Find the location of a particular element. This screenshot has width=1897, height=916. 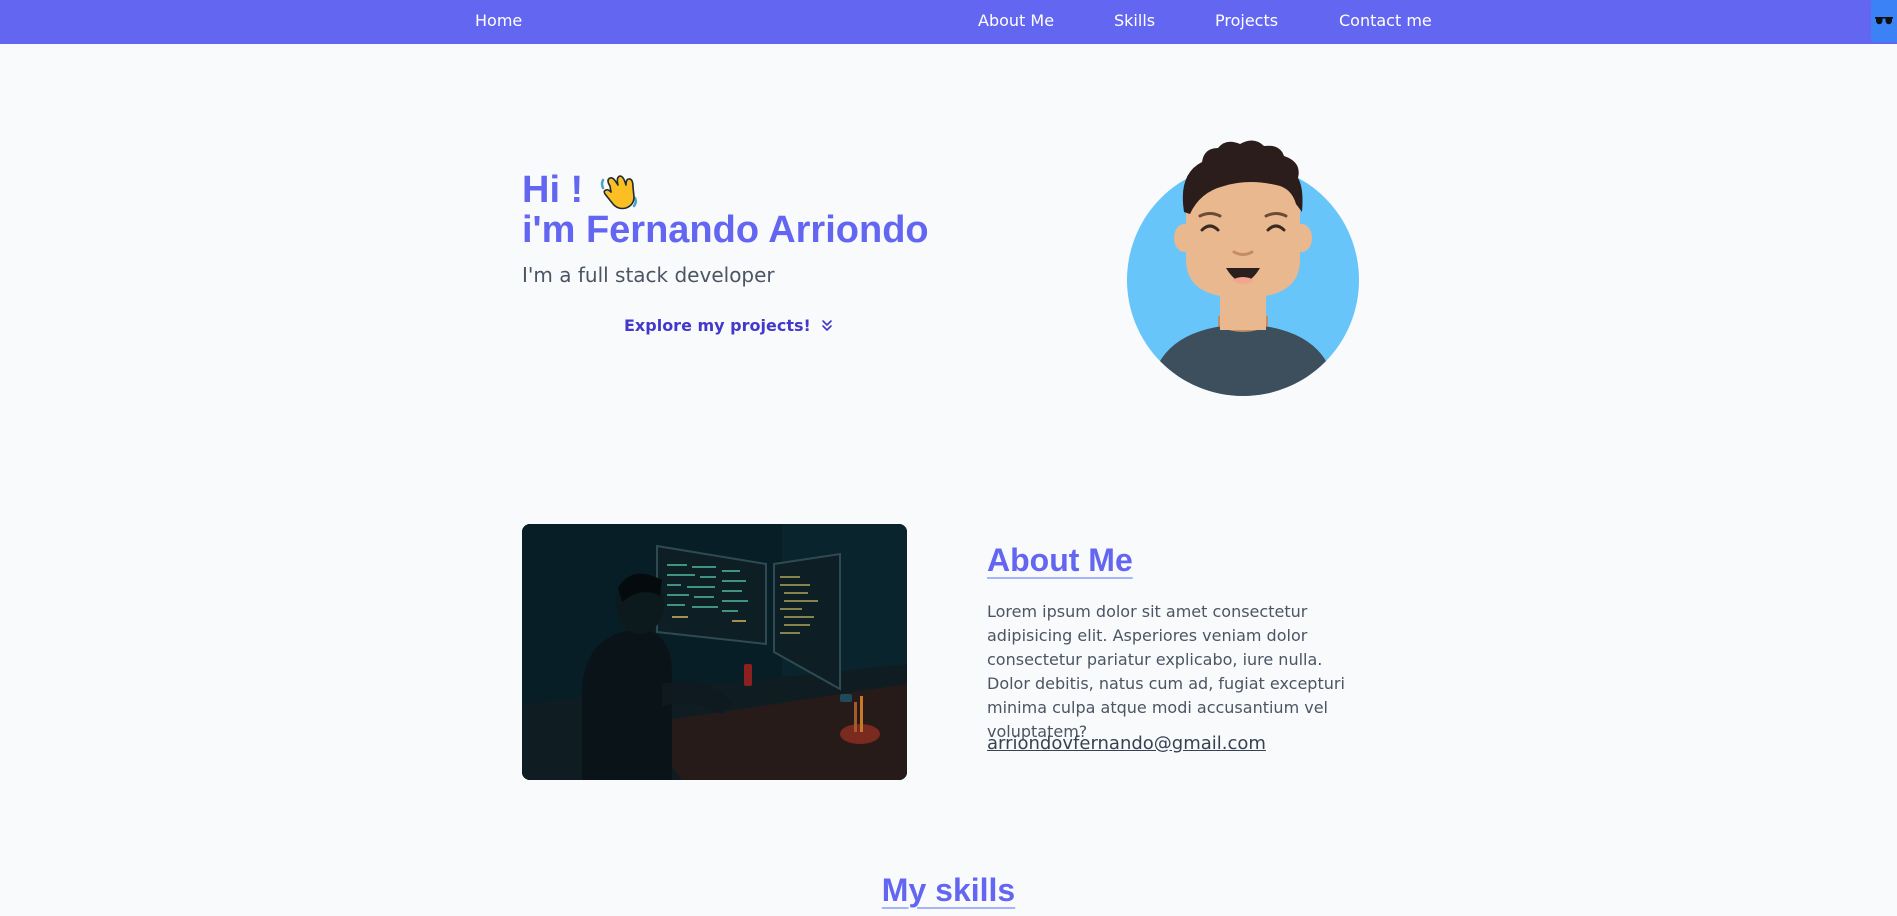

nav-link-home: Home is located at coordinates (498, 22).